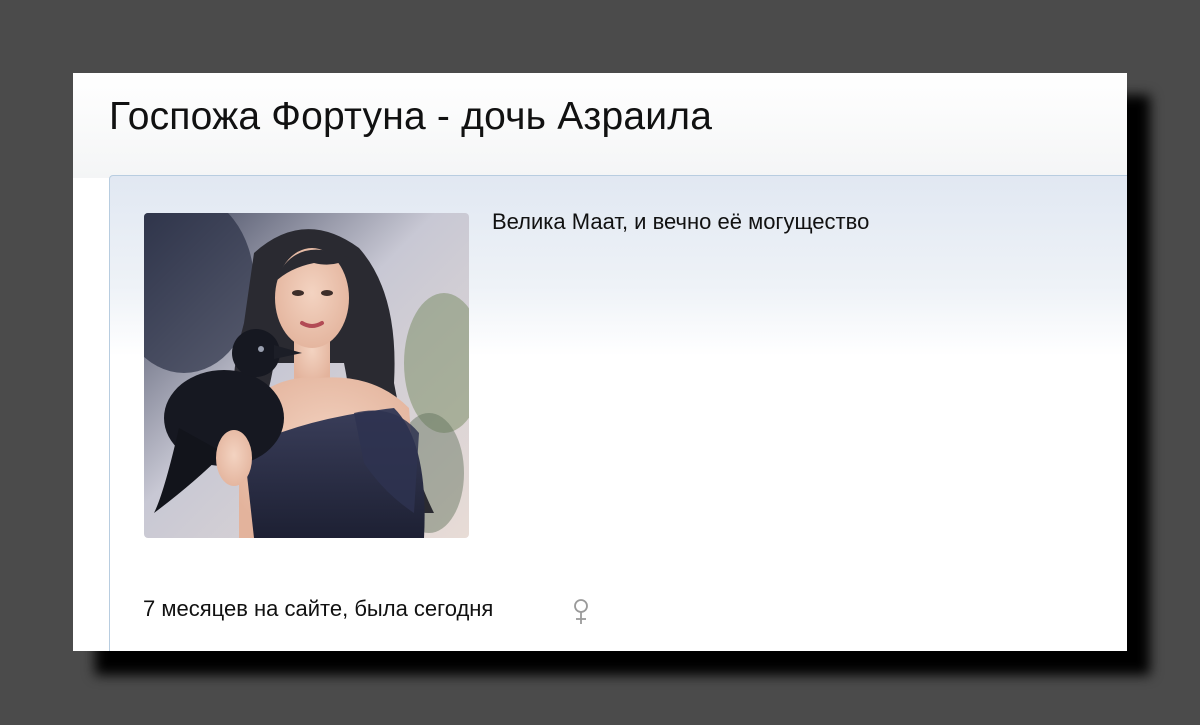 This screenshot has width=1200, height=725. I want to click on page-title: Госпожа Фортуна - дочь Азраила, so click(411, 116).